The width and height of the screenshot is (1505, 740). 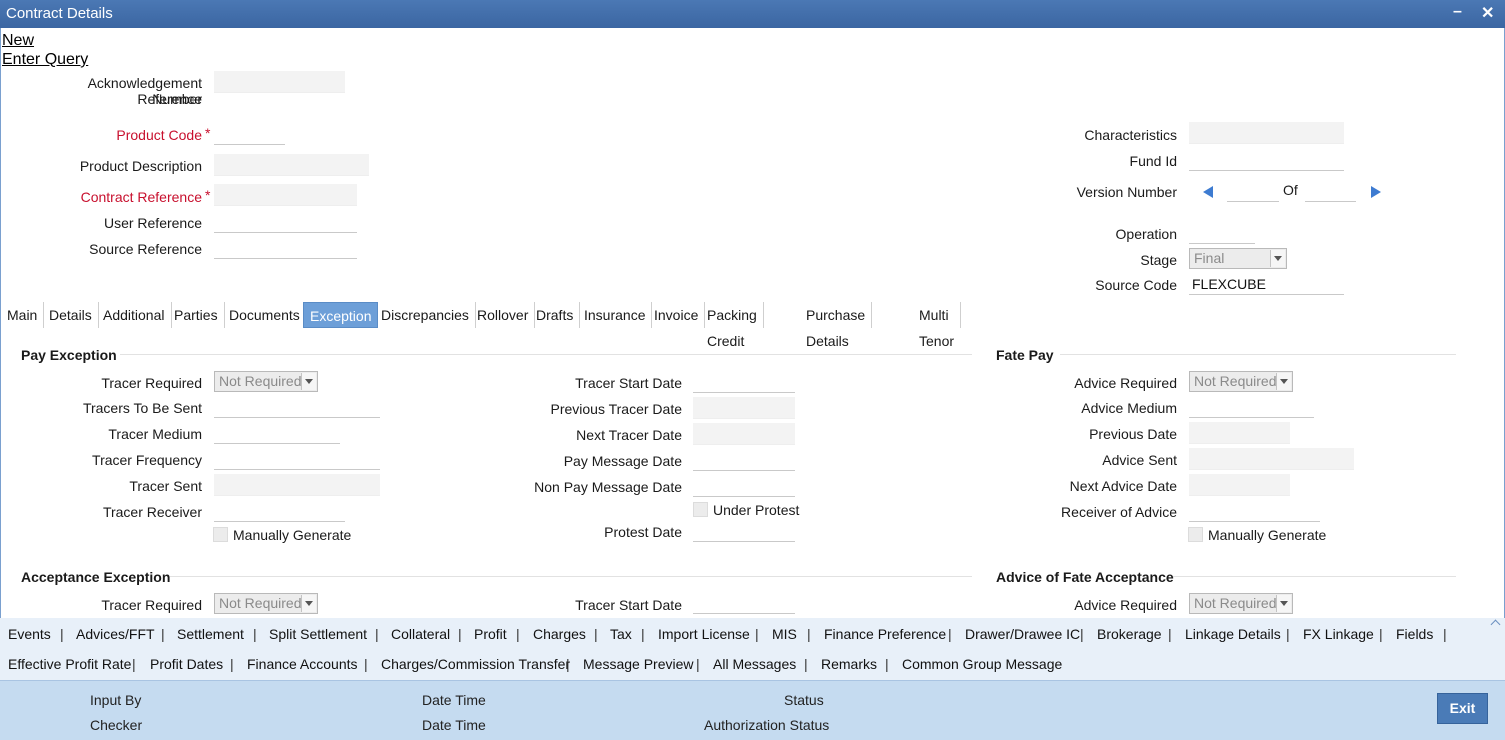 What do you see at coordinates (885, 634) in the screenshot?
I see `link-finance-preference: Finance Preference` at bounding box center [885, 634].